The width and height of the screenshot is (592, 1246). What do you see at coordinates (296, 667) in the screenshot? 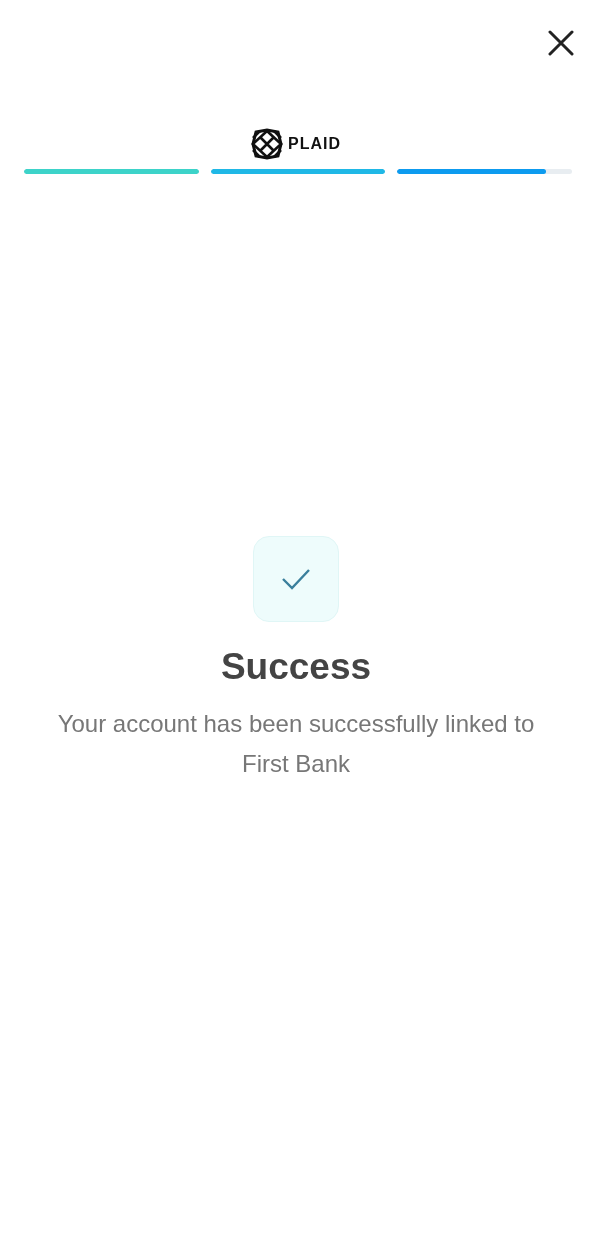
I see `title: Success` at bounding box center [296, 667].